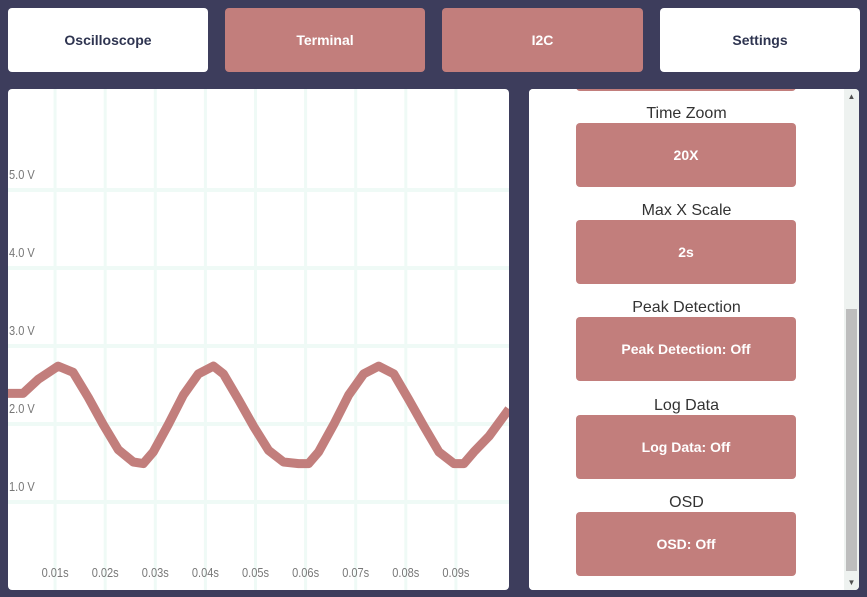 The height and width of the screenshot is (597, 867). What do you see at coordinates (22, 486) in the screenshot?
I see `y-tick-label: 1.0 V` at bounding box center [22, 486].